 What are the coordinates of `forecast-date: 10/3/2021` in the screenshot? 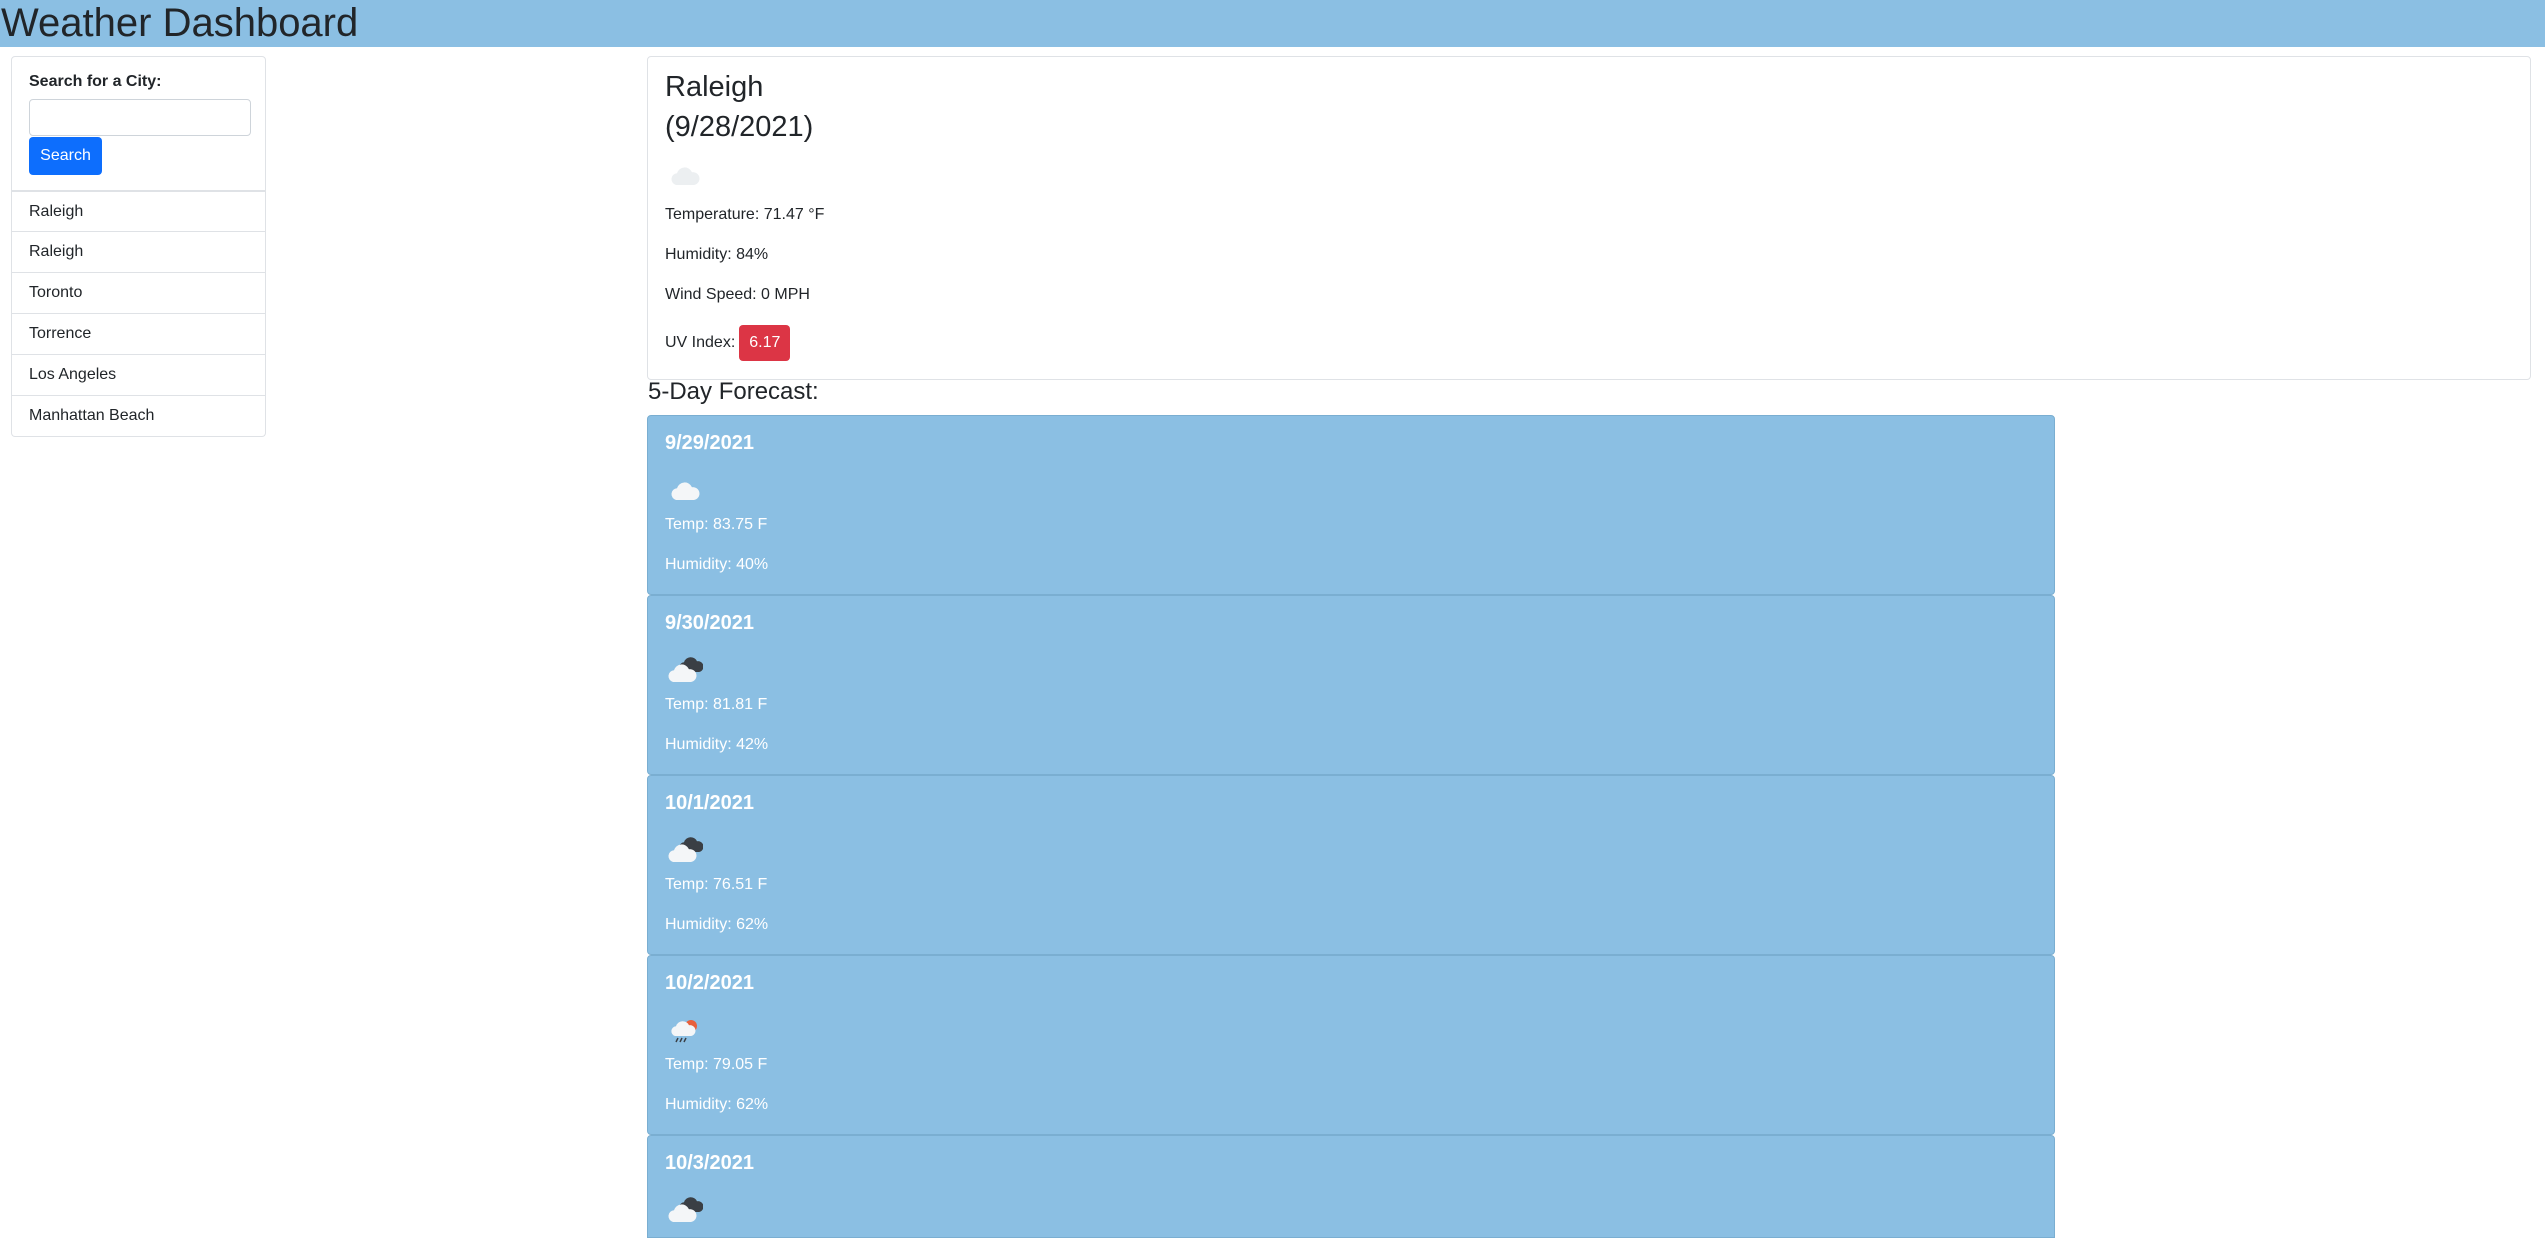 It's located at (709, 1163).